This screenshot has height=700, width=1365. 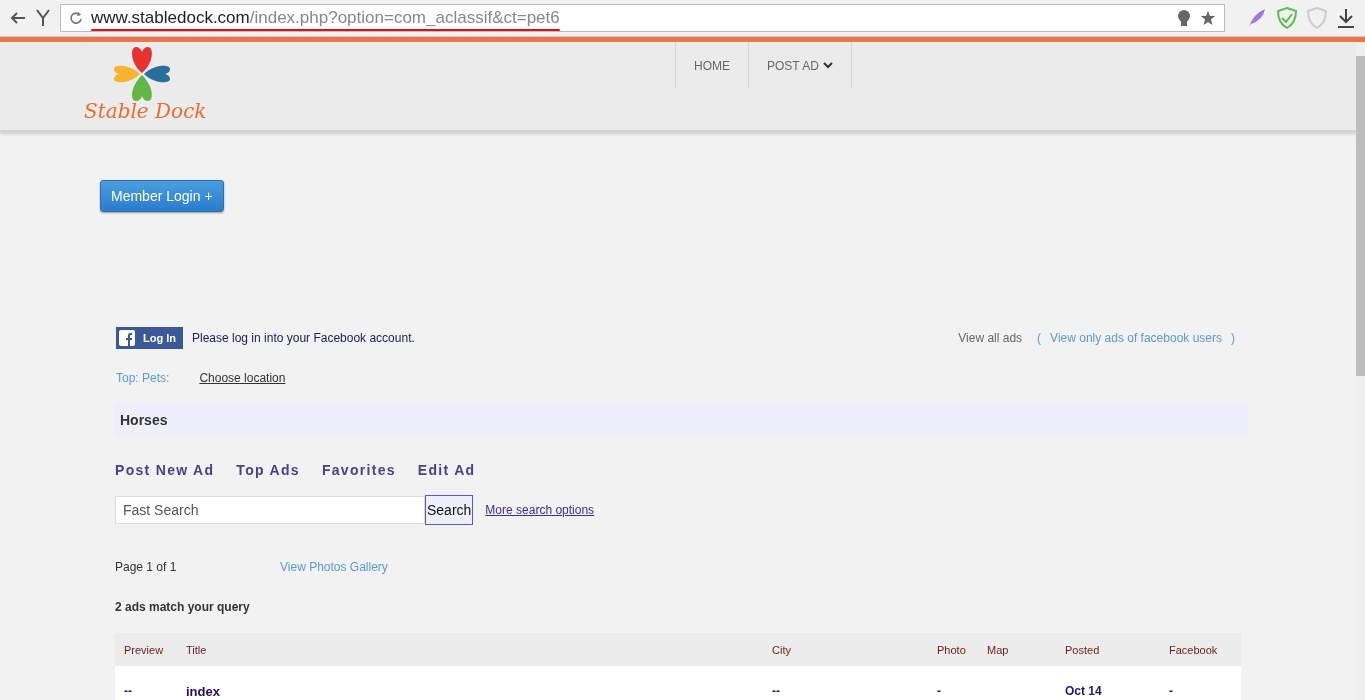 What do you see at coordinates (127, 338) in the screenshot?
I see `facebook-icon` at bounding box center [127, 338].